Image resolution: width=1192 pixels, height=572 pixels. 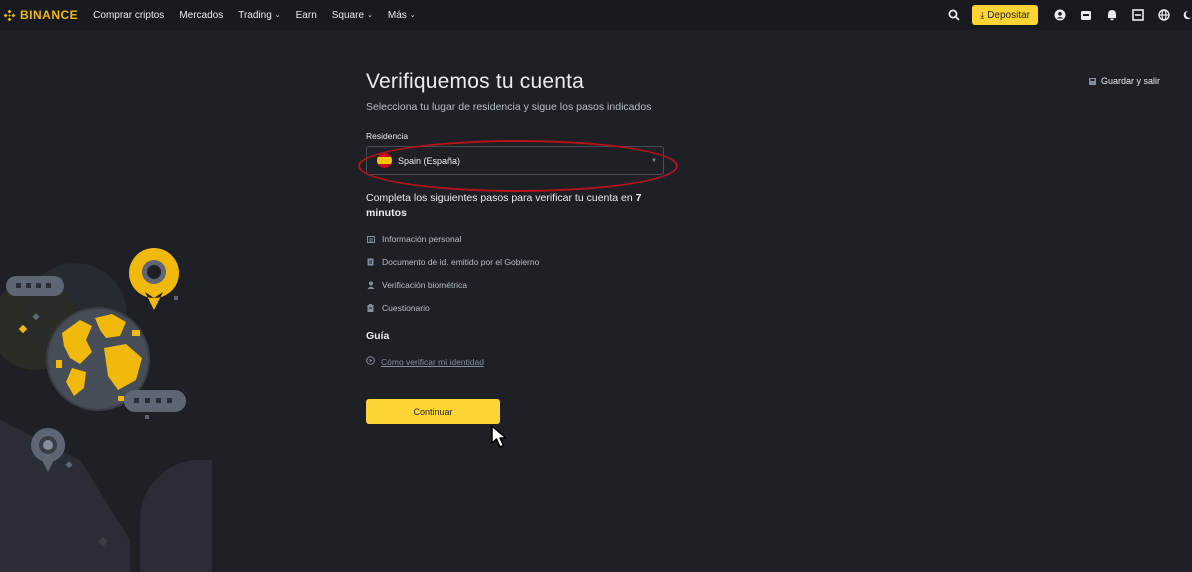 What do you see at coordinates (461, 262) in the screenshot?
I see `step-label: Documento de id. emitido por el Gobierno` at bounding box center [461, 262].